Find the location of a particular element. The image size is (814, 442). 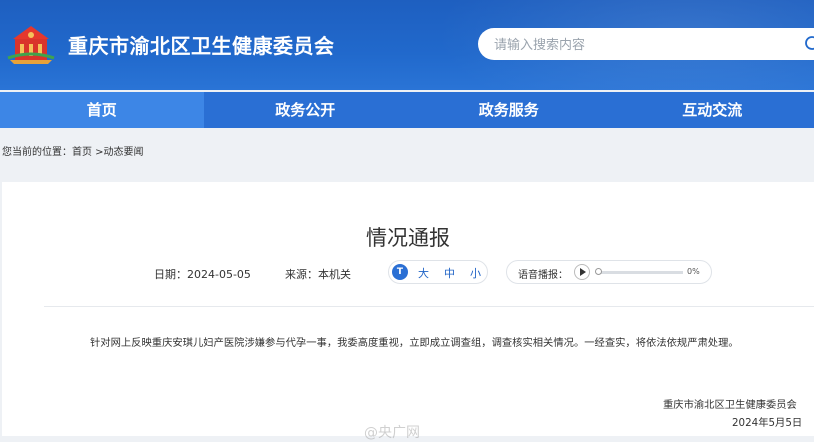

signature-date: 2024年5月5日 is located at coordinates (767, 421).